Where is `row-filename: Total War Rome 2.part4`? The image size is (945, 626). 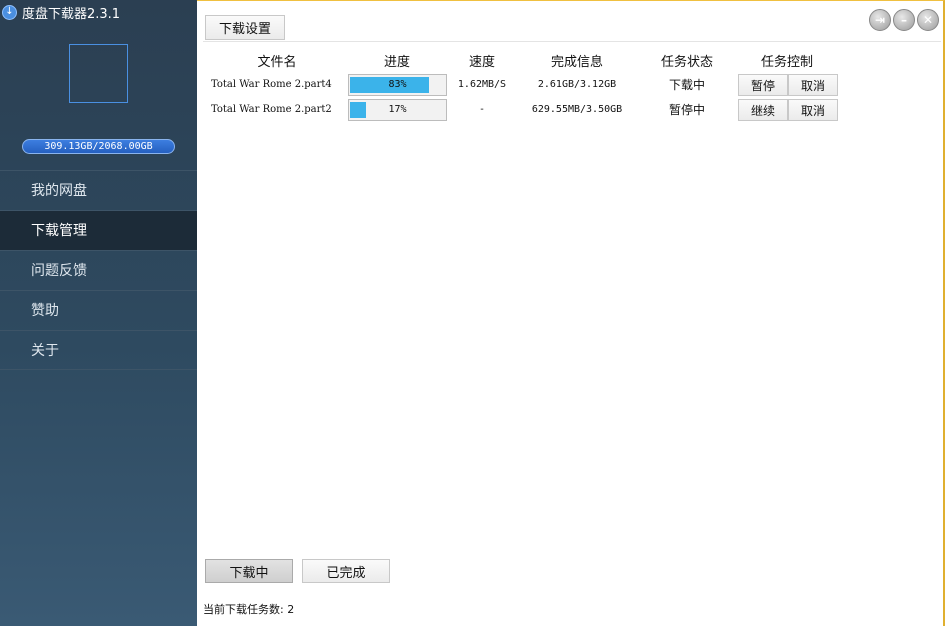 row-filename: Total War Rome 2.part4 is located at coordinates (271, 84).